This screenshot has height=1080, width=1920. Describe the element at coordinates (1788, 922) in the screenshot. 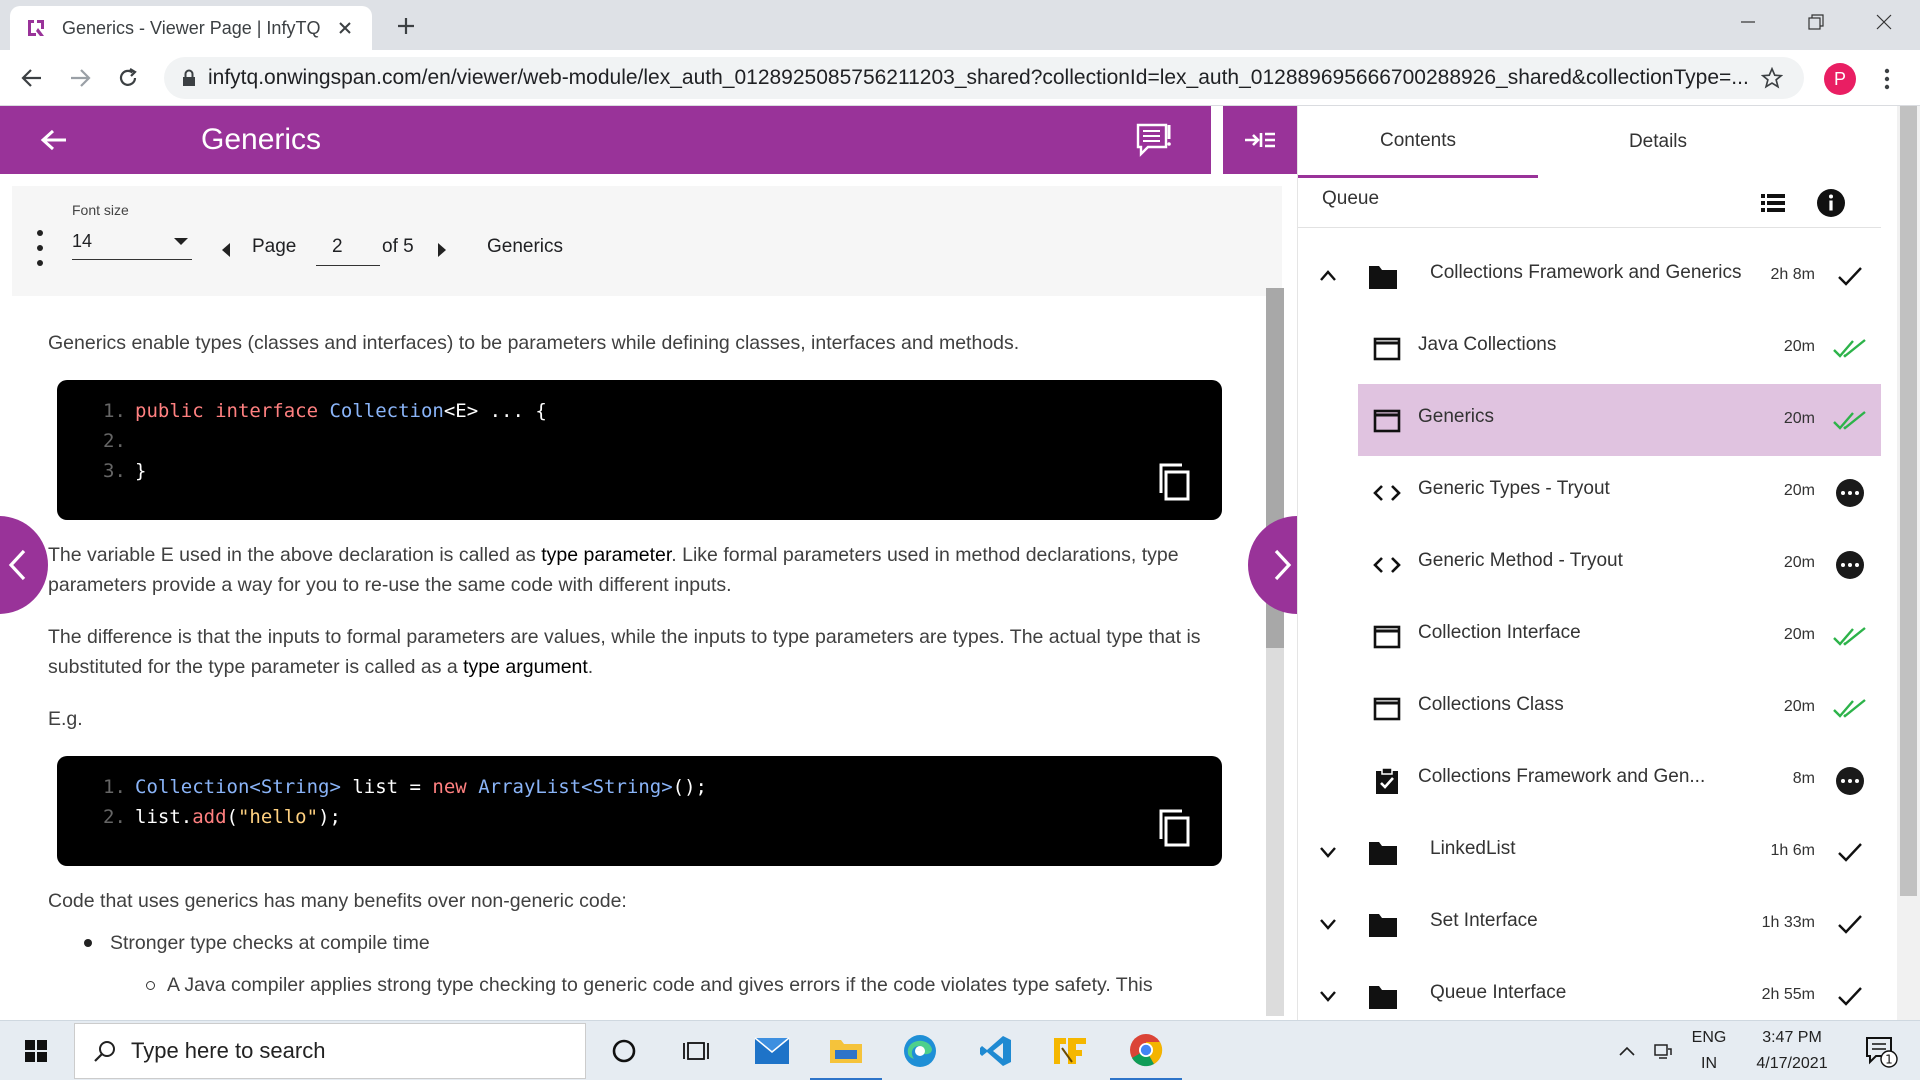

I see `toc-item-duration: 1h 33m` at that location.